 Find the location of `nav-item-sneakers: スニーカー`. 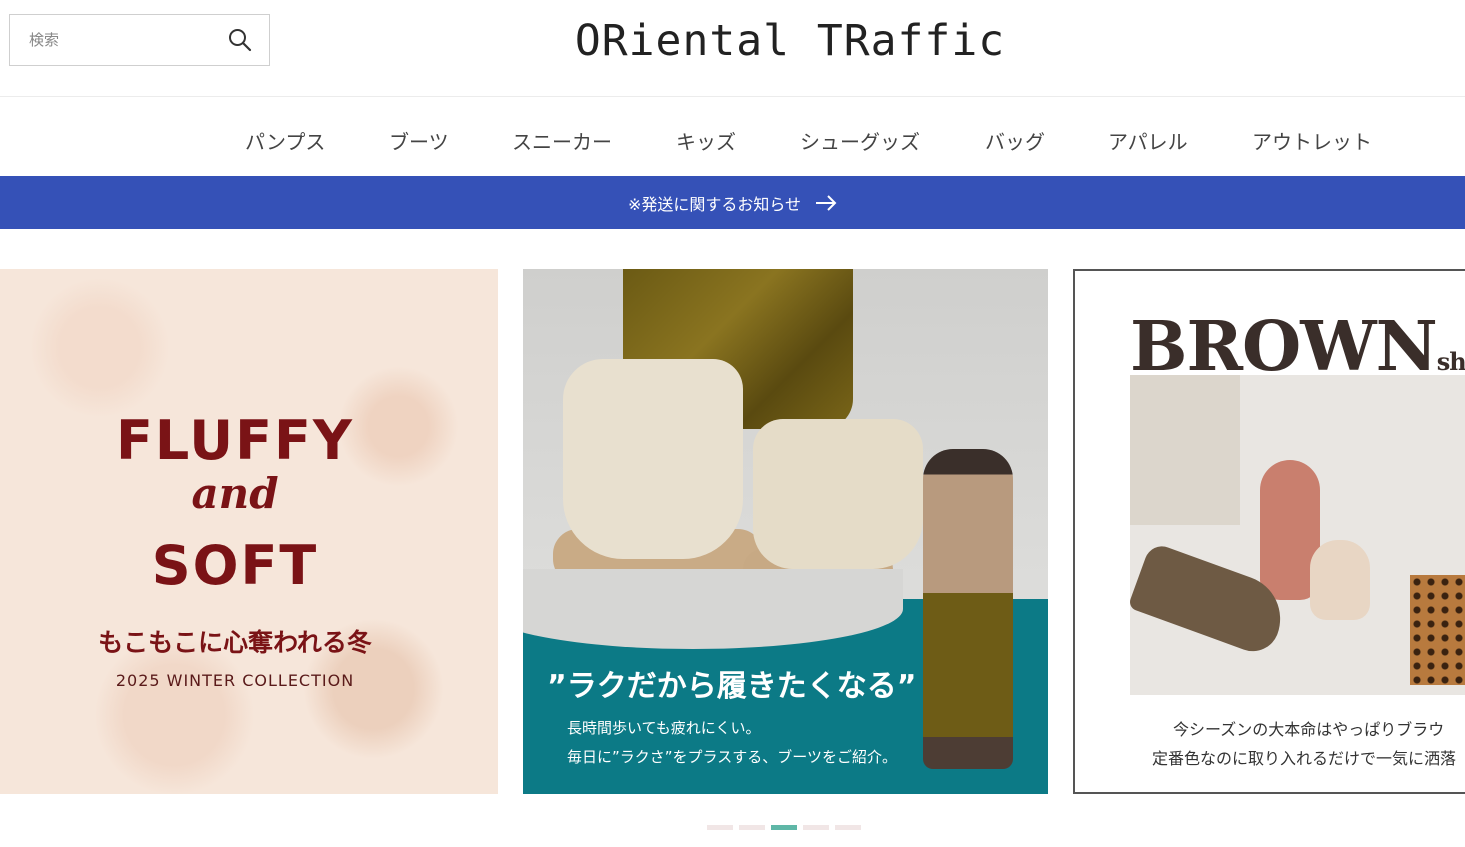

nav-item-sneakers: スニーカー is located at coordinates (562, 140).